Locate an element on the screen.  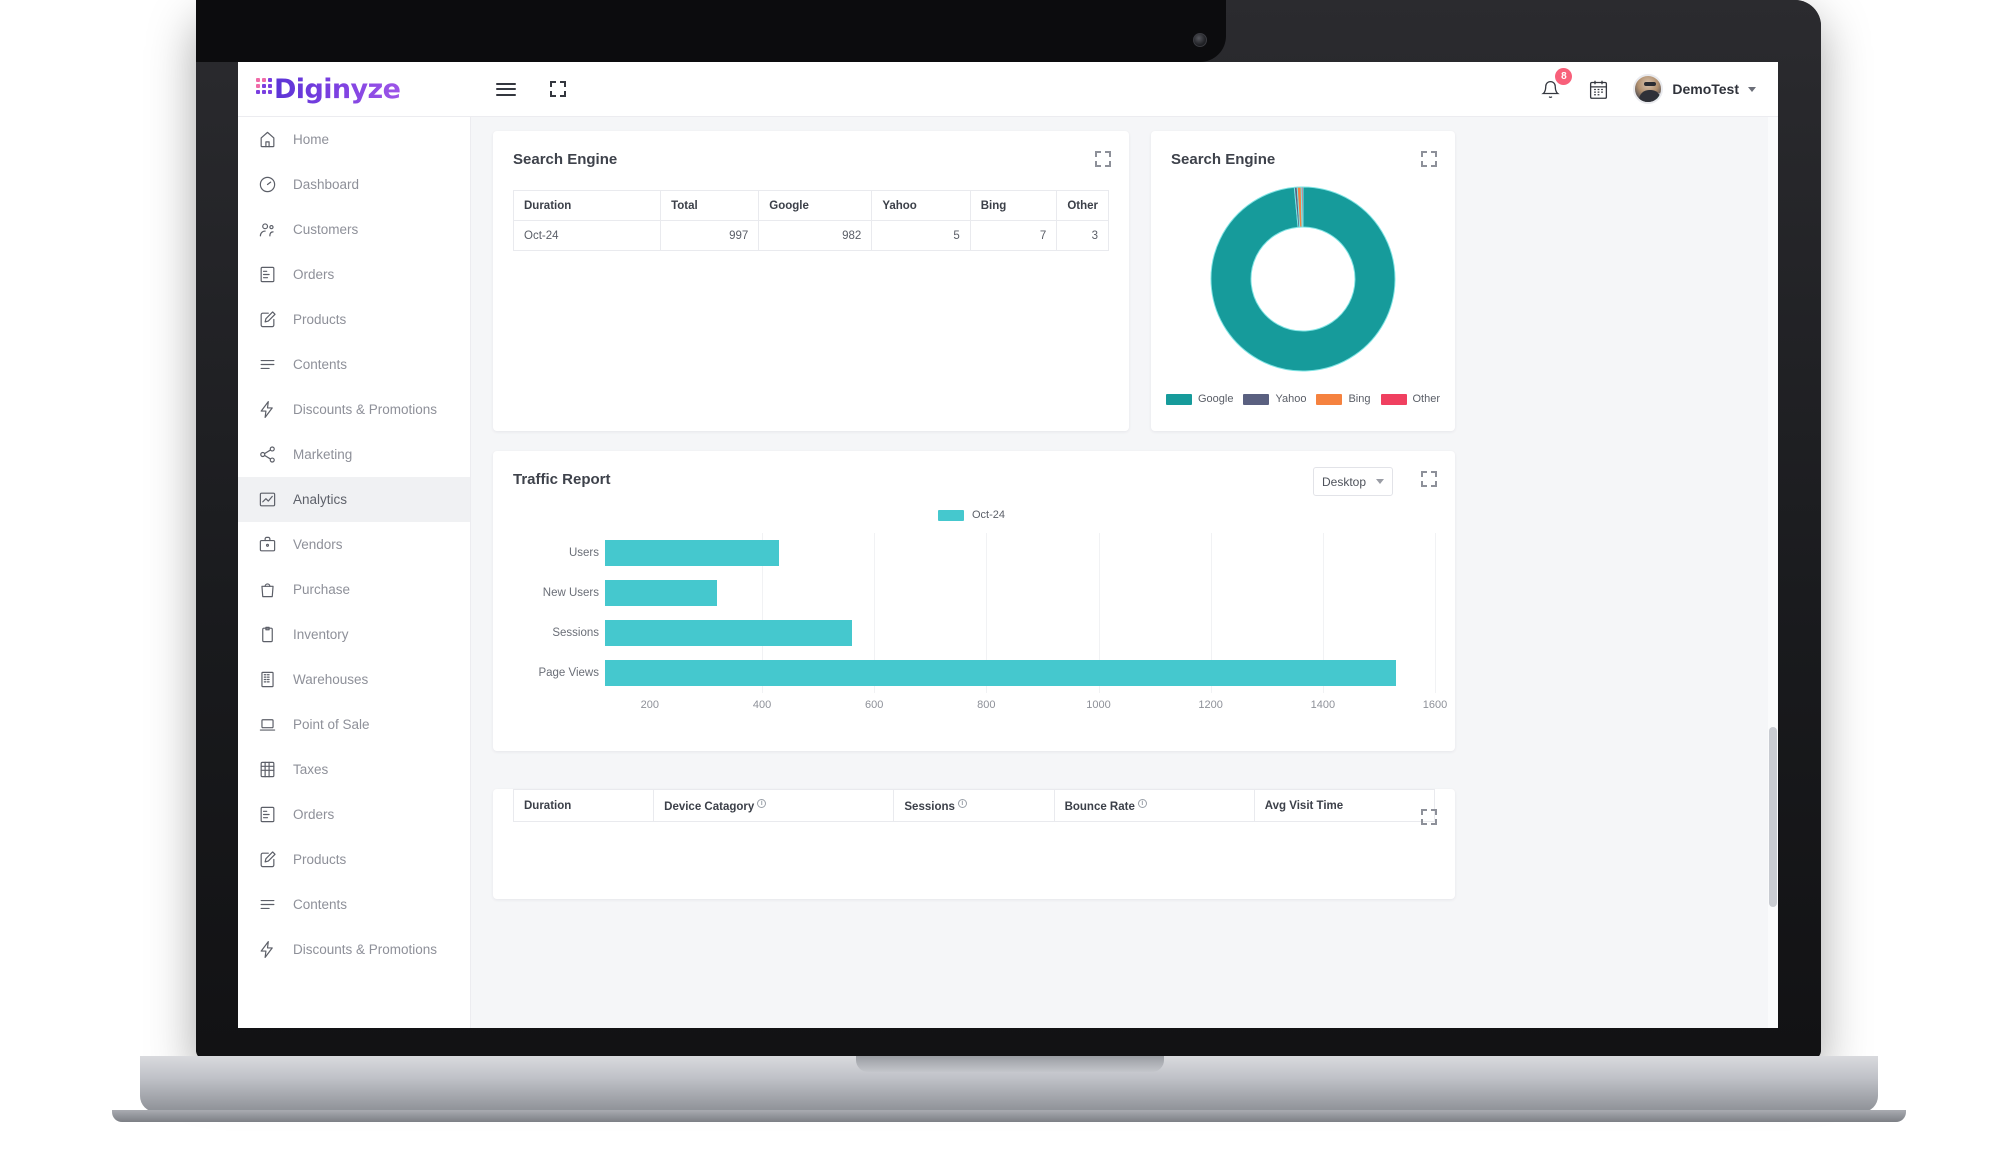
sidebar-item-label: Purchase is located at coordinates (322, 589).